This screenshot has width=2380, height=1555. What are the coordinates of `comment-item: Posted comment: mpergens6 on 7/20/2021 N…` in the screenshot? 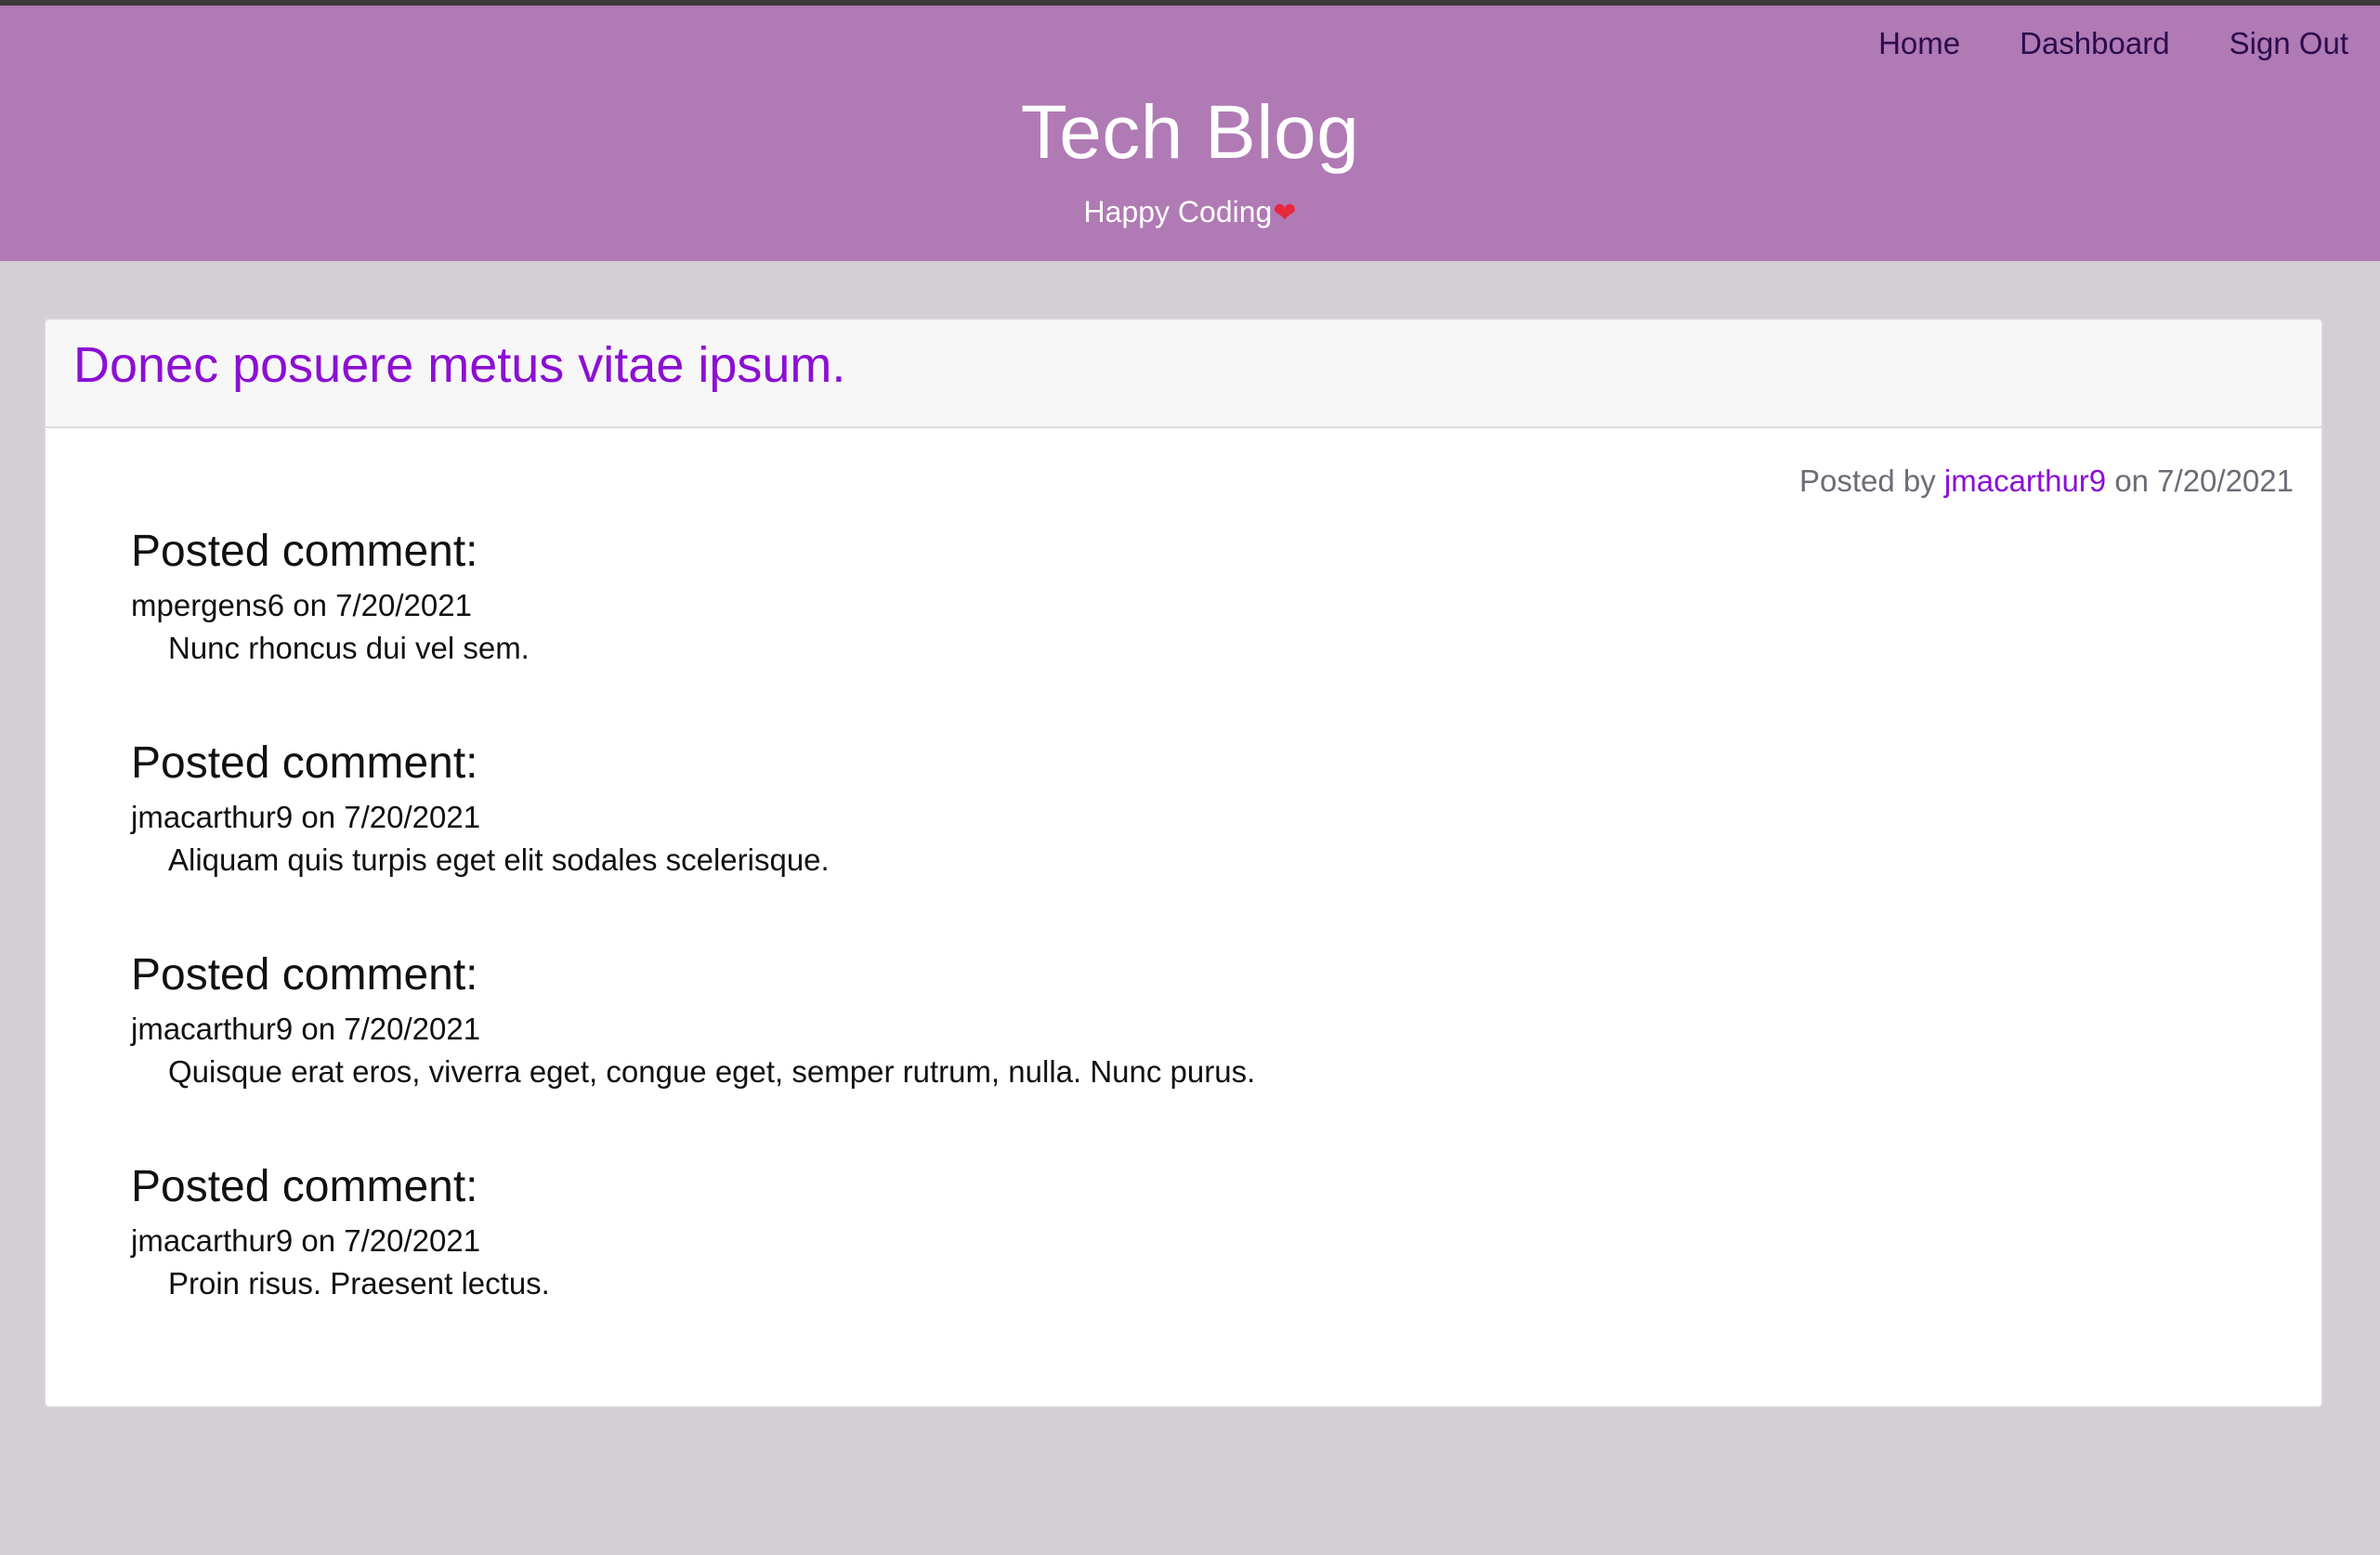 It's located at (1153, 632).